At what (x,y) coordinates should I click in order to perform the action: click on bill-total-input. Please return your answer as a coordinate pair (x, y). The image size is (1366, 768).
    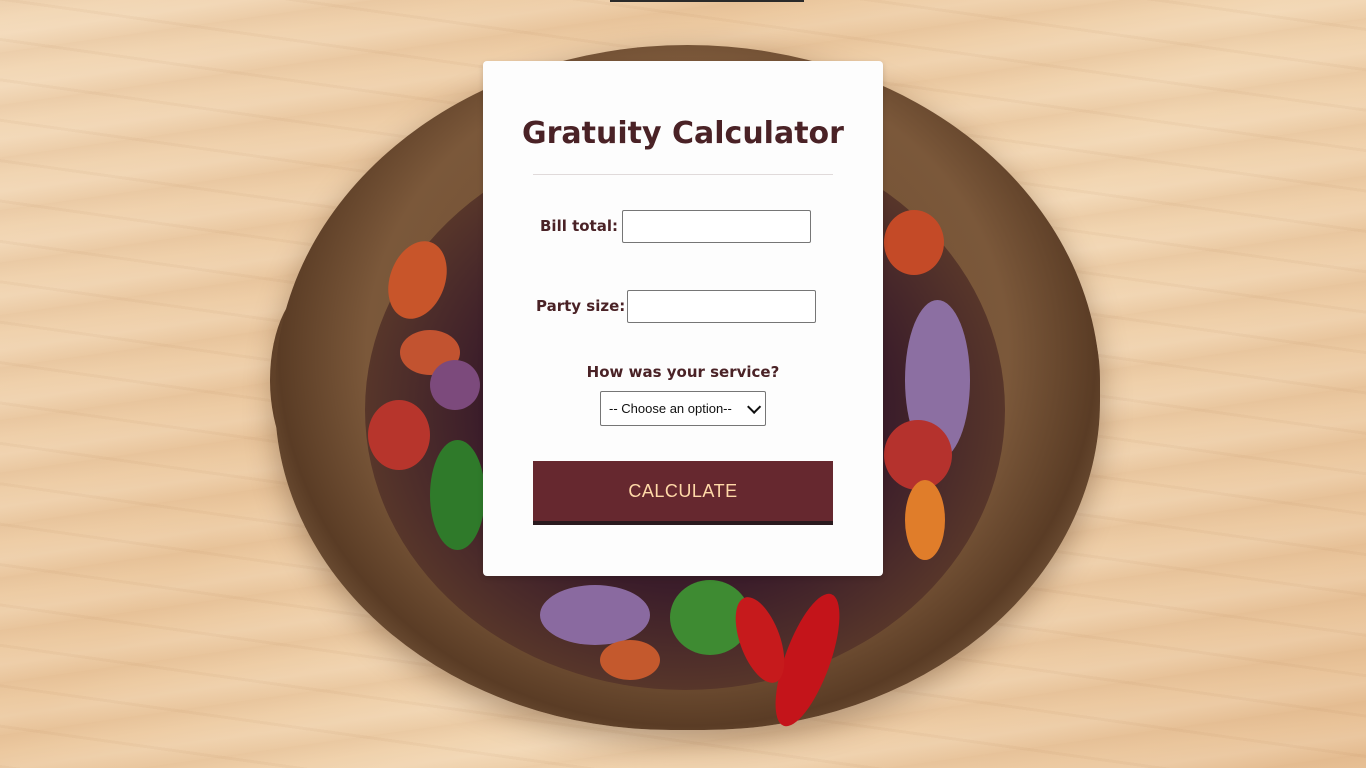
    Looking at the image, I should click on (716, 226).